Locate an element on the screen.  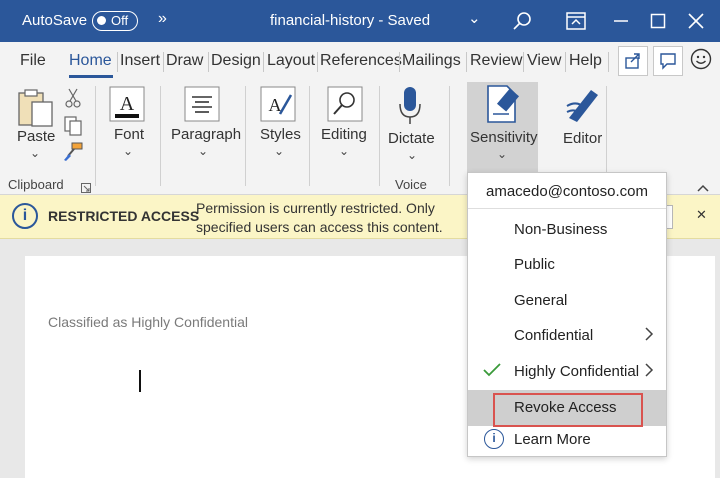
autosave-toggle: Off is located at coordinates (115, 21).